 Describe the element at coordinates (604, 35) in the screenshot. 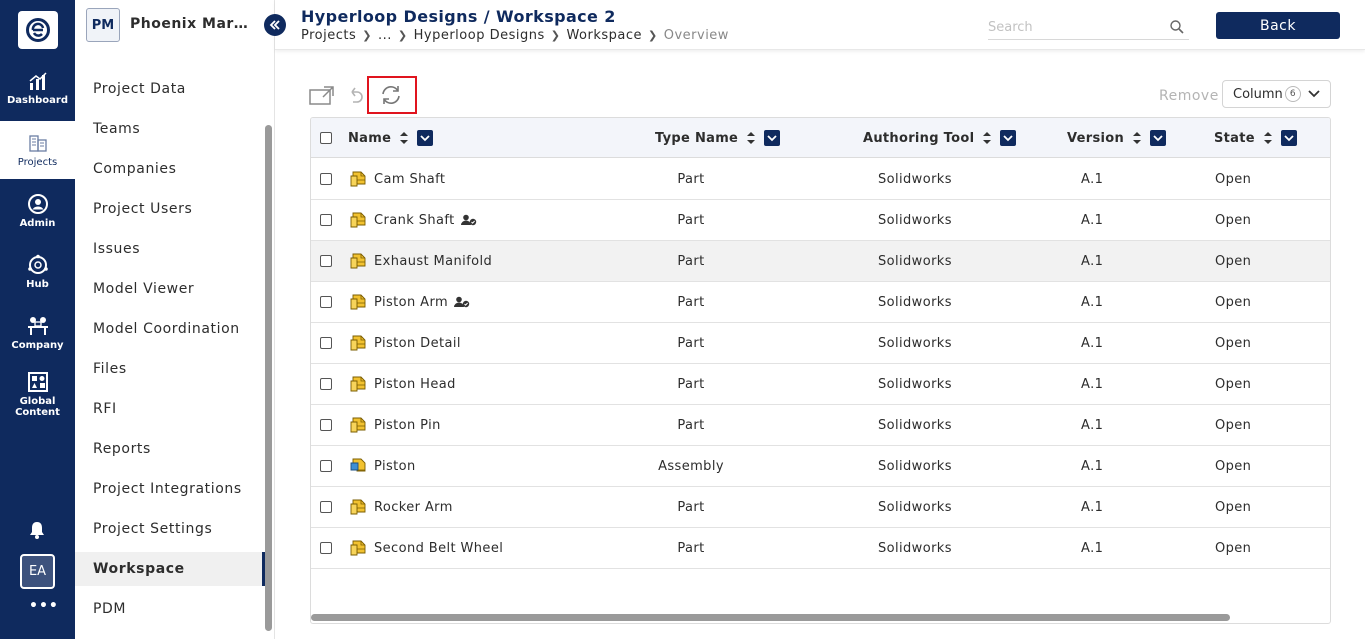

I see `breadcrumb-workspace: Workspace` at that location.